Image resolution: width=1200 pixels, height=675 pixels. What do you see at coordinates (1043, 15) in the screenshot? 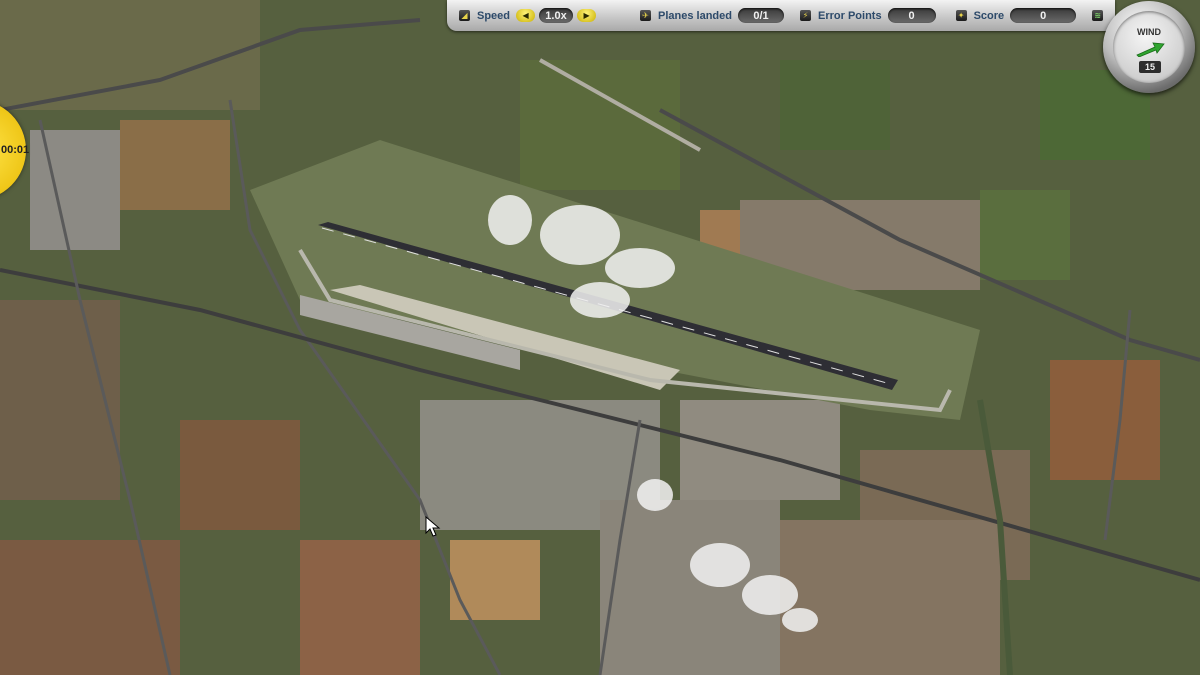
I see `score-value: 0` at bounding box center [1043, 15].